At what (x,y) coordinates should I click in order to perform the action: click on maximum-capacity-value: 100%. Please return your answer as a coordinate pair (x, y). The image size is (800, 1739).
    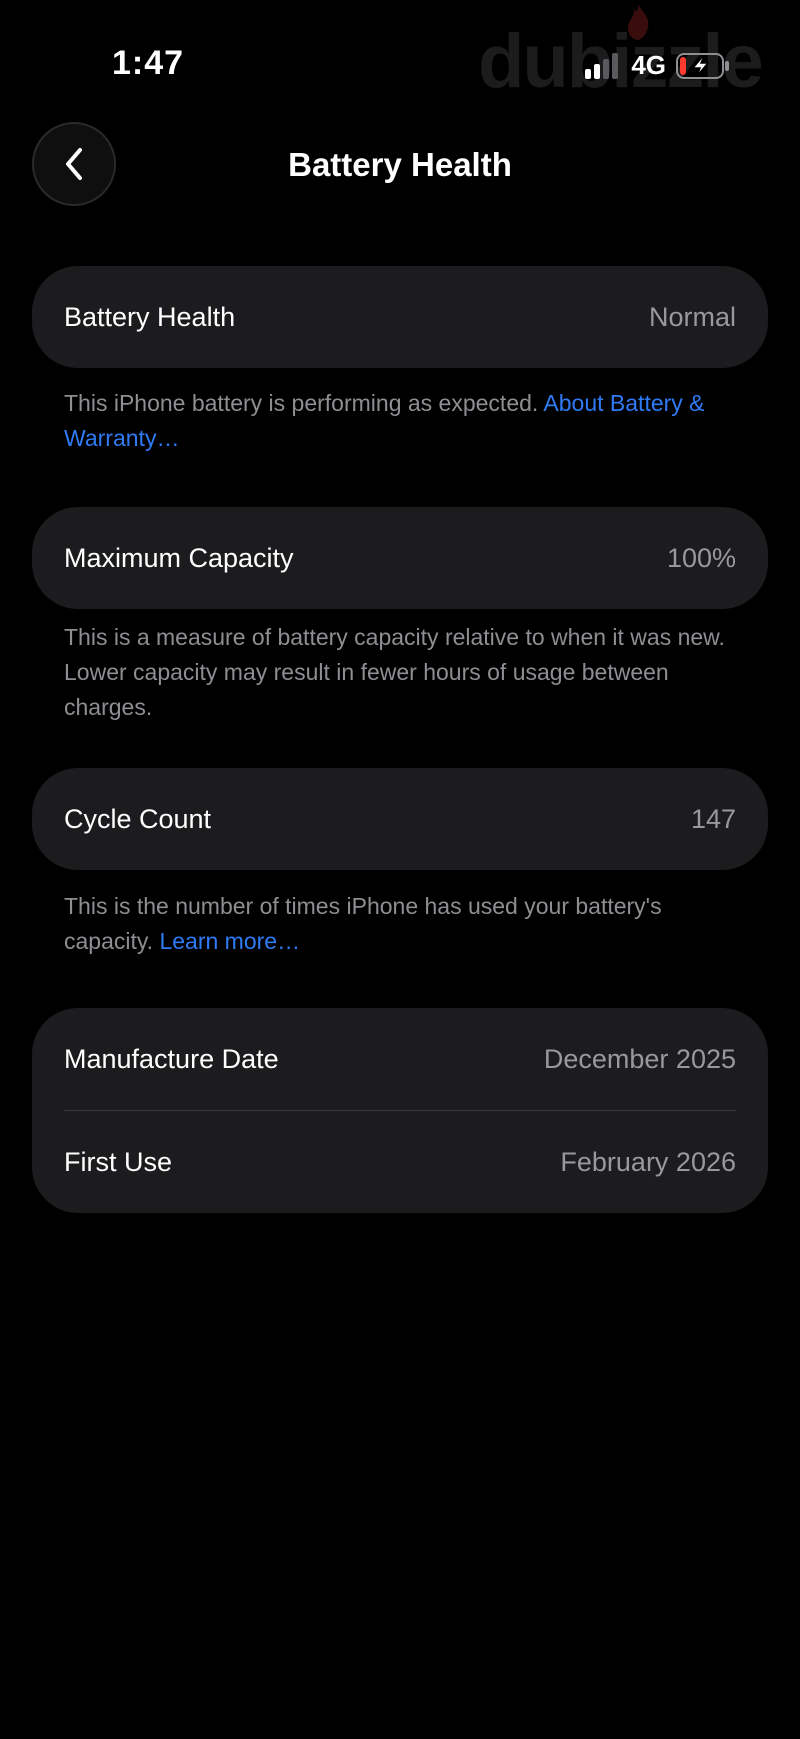
    Looking at the image, I should click on (701, 557).